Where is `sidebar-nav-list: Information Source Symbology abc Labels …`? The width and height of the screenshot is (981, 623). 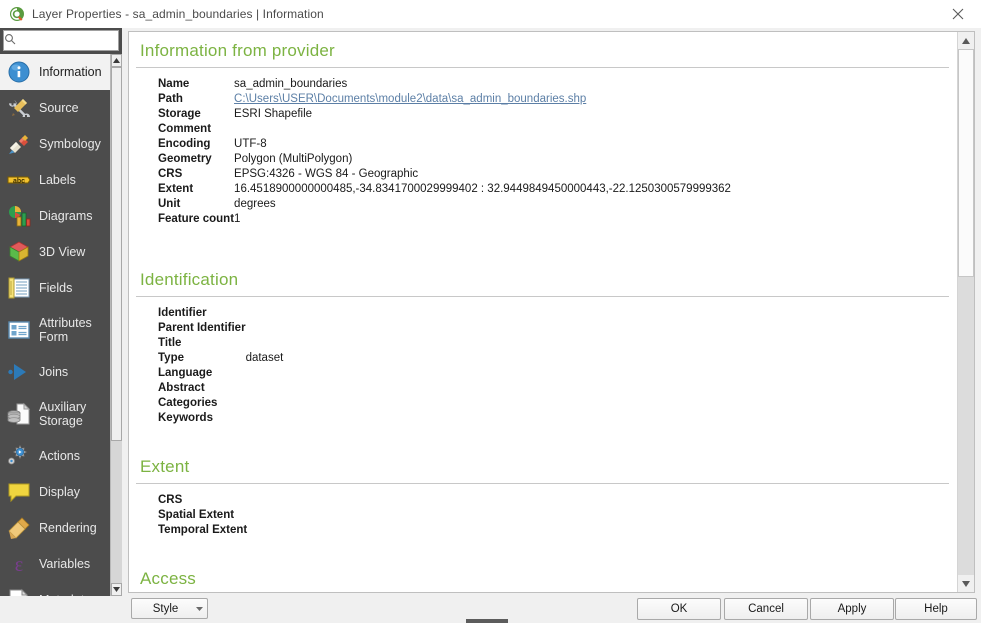 sidebar-nav-list: Information Source Symbology abc Labels … is located at coordinates (55, 325).